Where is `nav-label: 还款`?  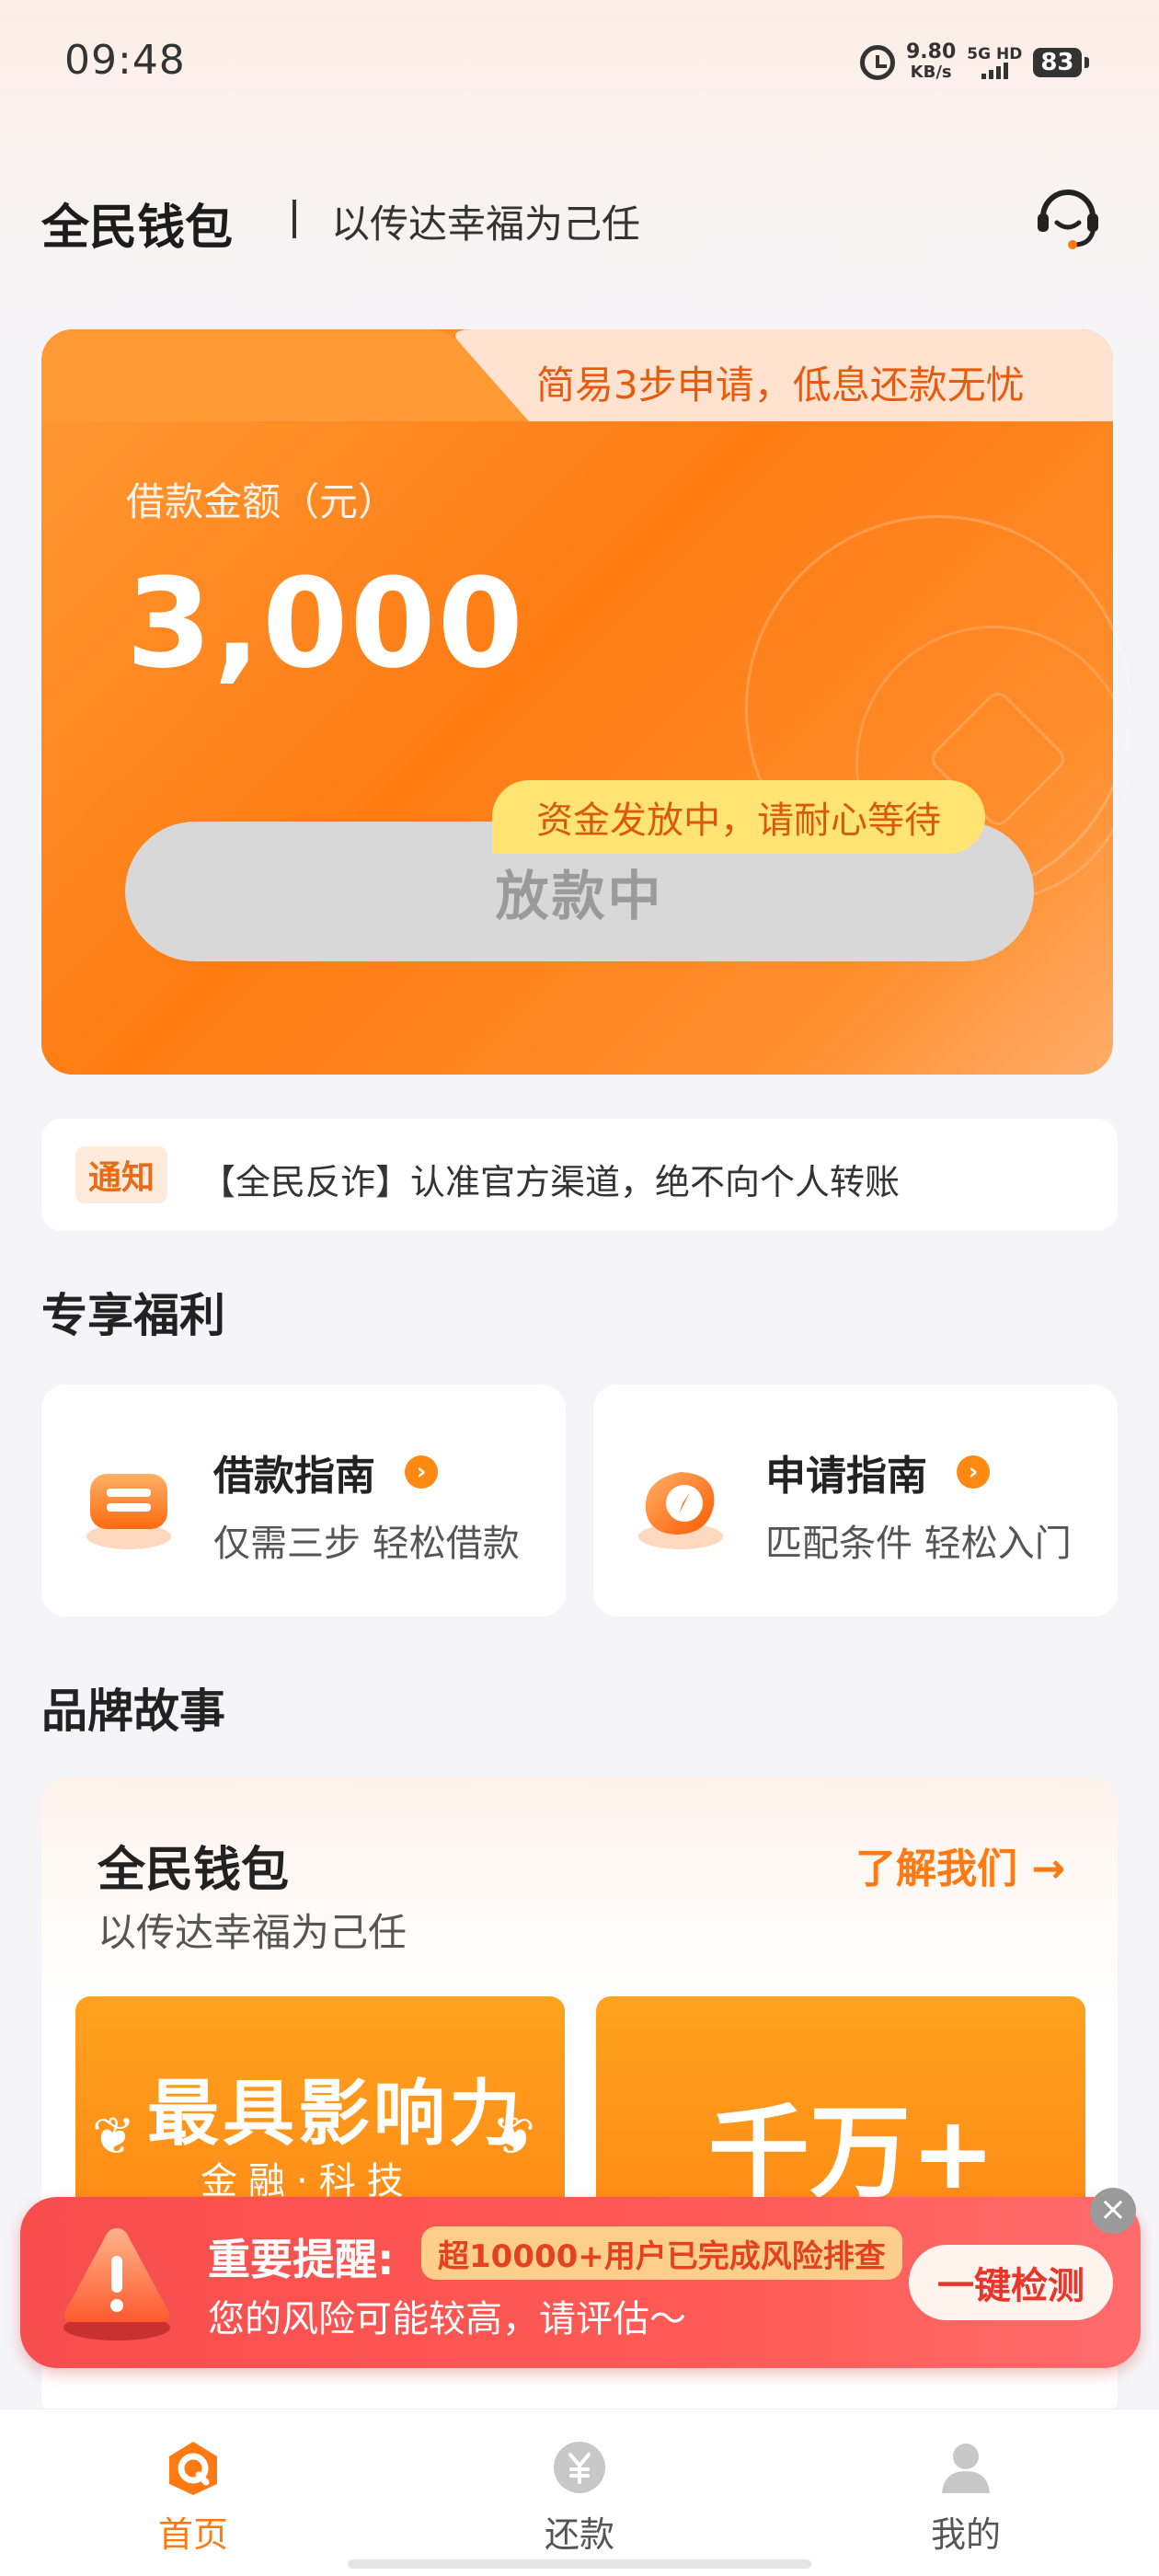
nav-label: 还款 is located at coordinates (579, 2534).